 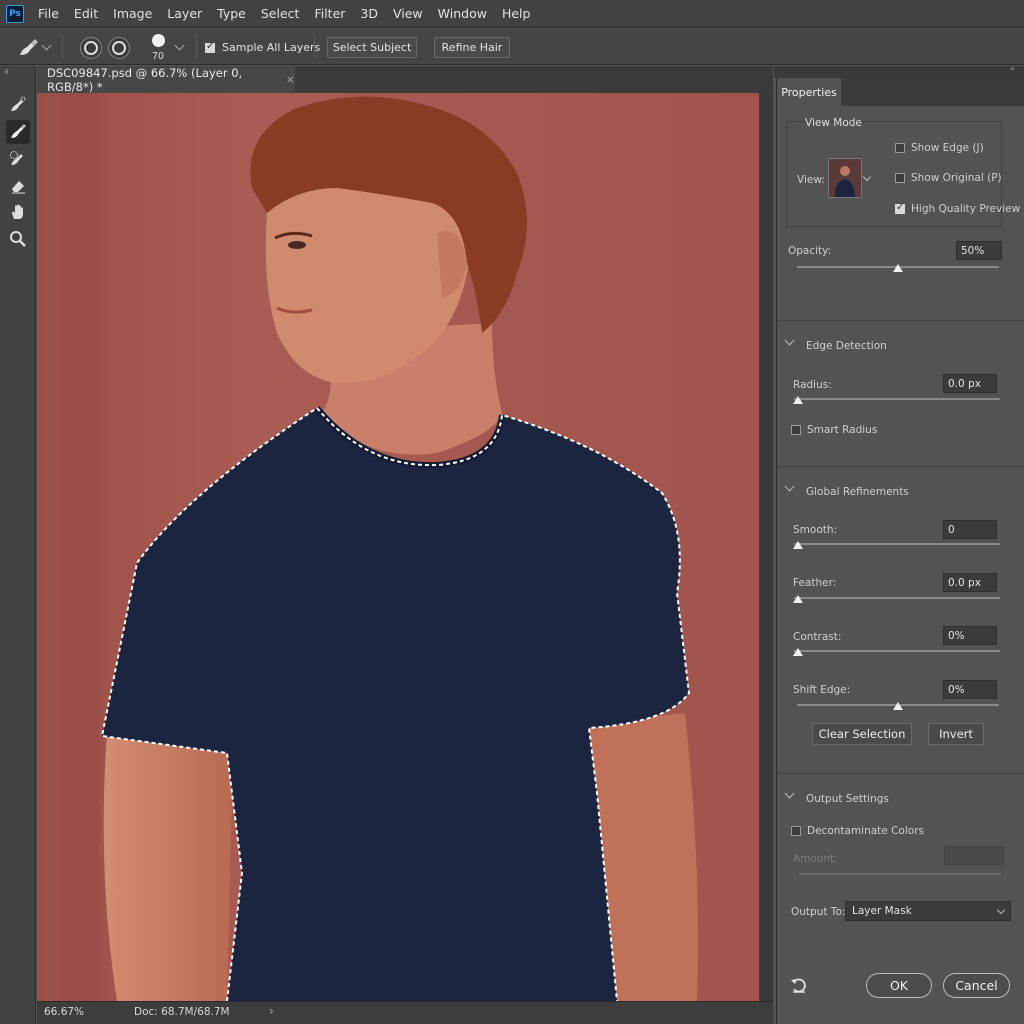 I want to click on shift-edge-slider-thumb, so click(x=898, y=706).